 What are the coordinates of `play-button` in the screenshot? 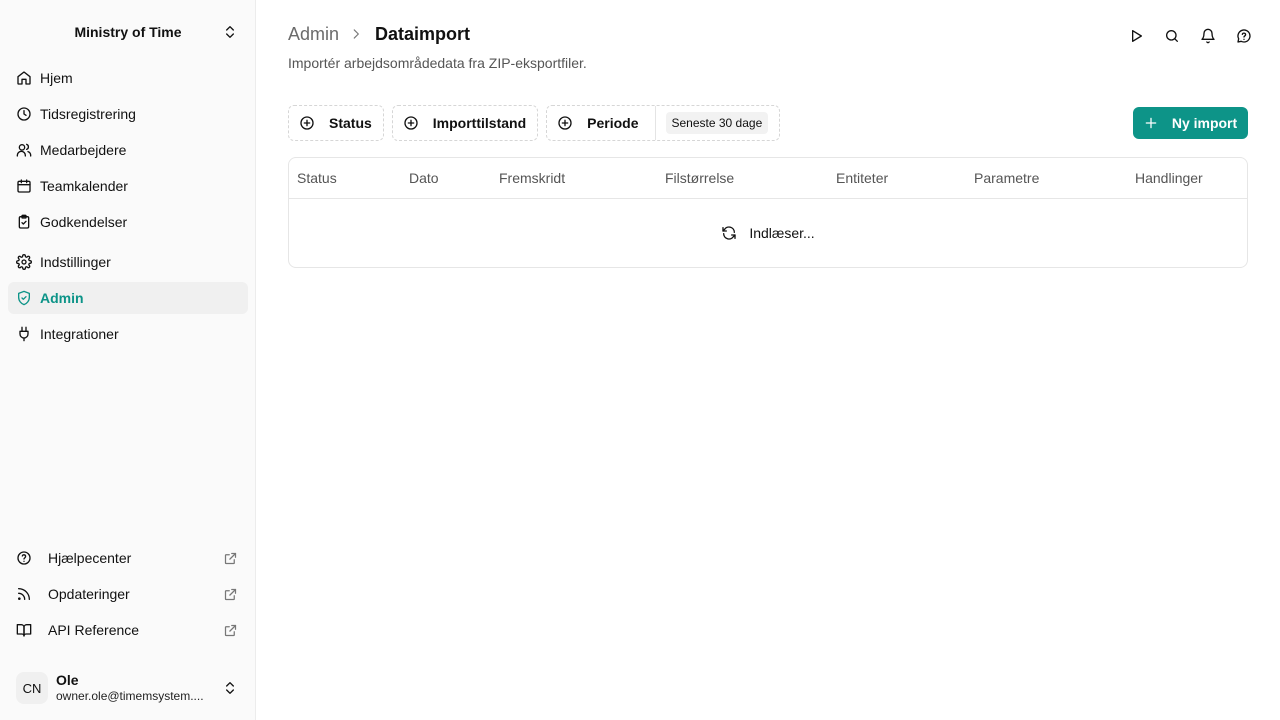 It's located at (1136, 36).